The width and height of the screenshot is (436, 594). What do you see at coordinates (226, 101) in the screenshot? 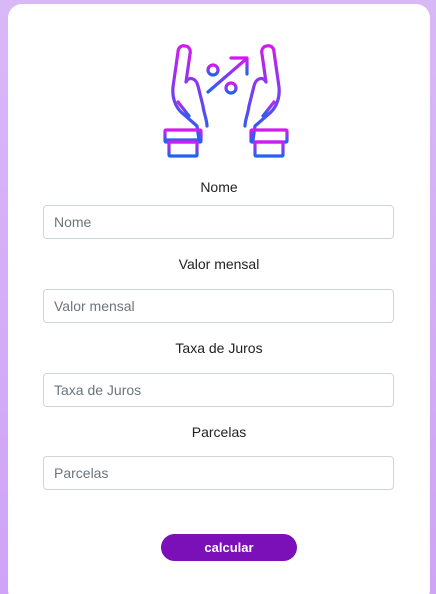
I see `hands-percent-growth-icon` at bounding box center [226, 101].